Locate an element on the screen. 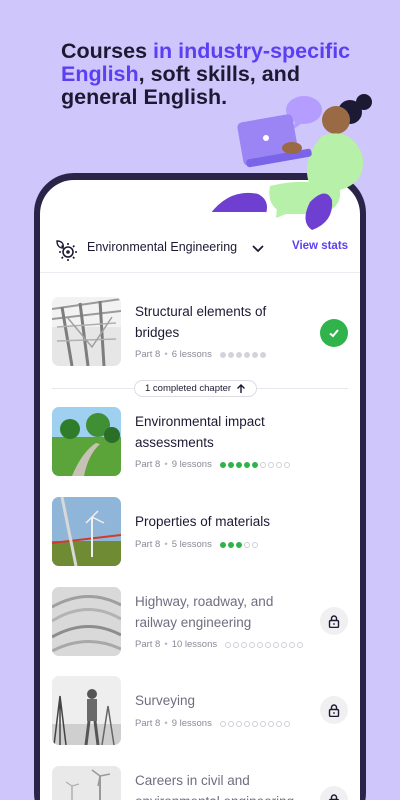  chapter-label: 1 completed chapter is located at coordinates (188, 388).